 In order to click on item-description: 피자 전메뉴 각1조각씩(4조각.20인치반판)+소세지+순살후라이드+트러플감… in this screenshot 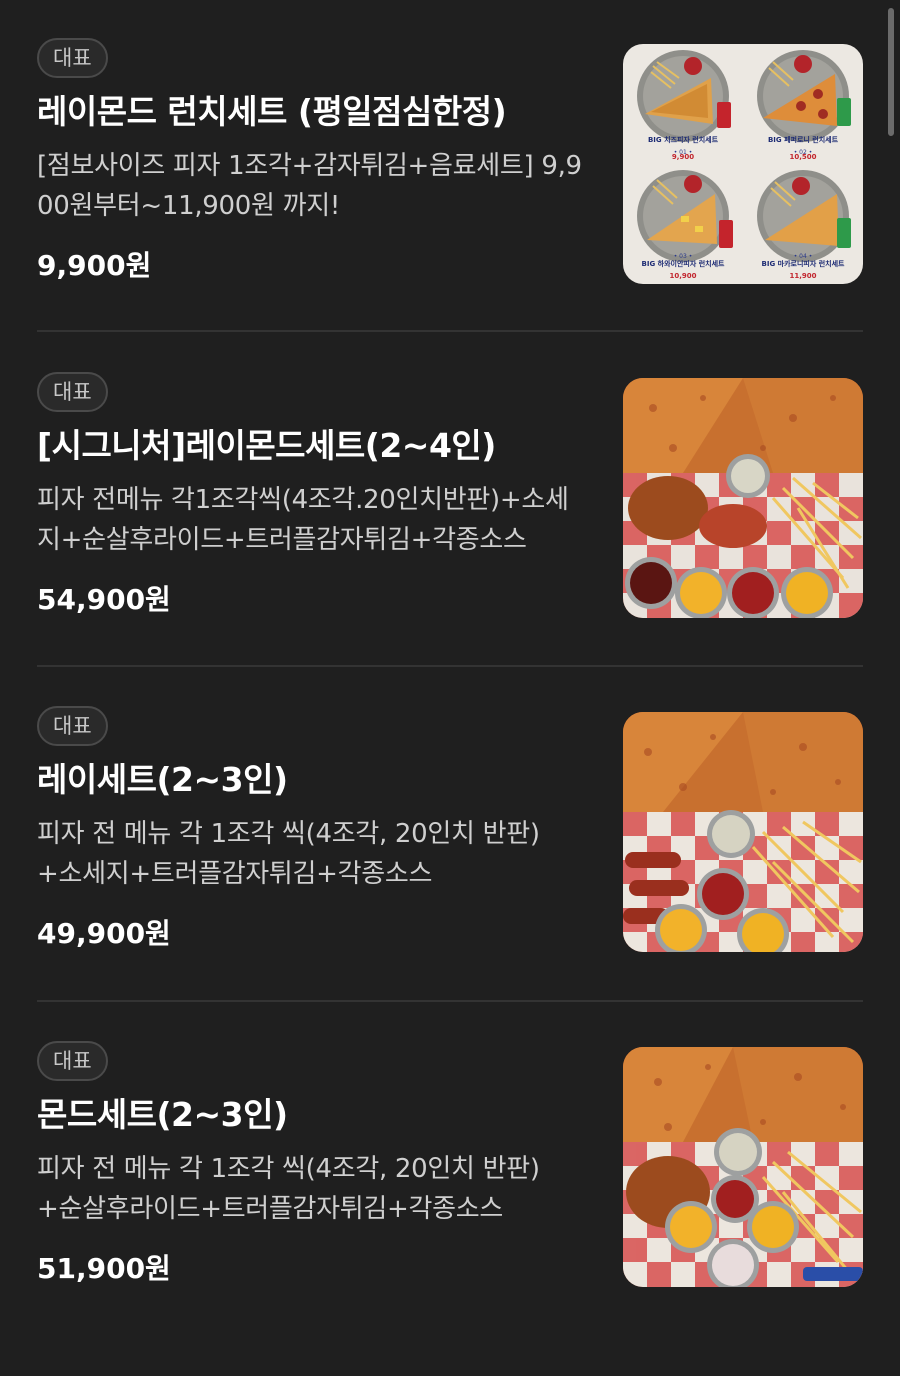, I will do `click(303, 520)`.